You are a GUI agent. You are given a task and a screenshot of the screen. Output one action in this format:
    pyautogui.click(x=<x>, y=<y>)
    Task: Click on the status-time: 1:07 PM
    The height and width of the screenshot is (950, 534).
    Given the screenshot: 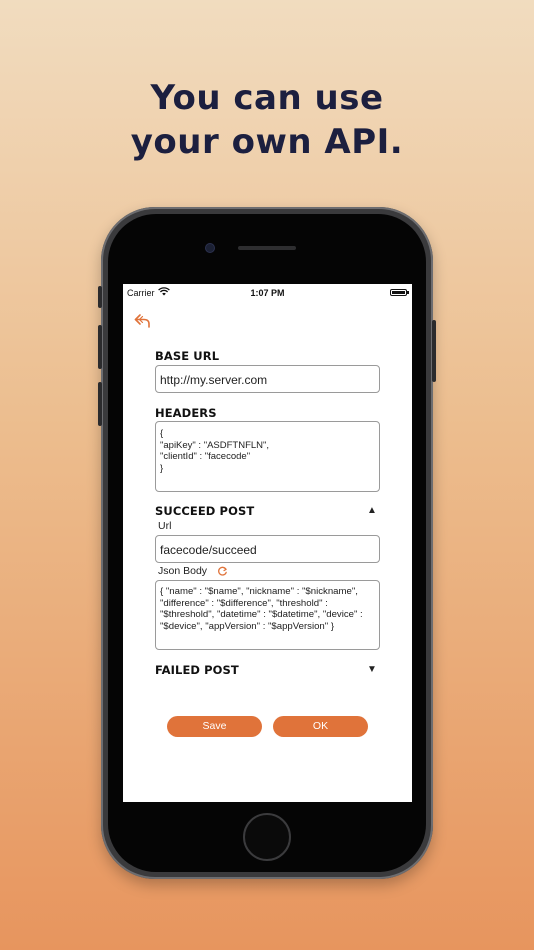 What is the action you would take?
    pyautogui.click(x=267, y=293)
    